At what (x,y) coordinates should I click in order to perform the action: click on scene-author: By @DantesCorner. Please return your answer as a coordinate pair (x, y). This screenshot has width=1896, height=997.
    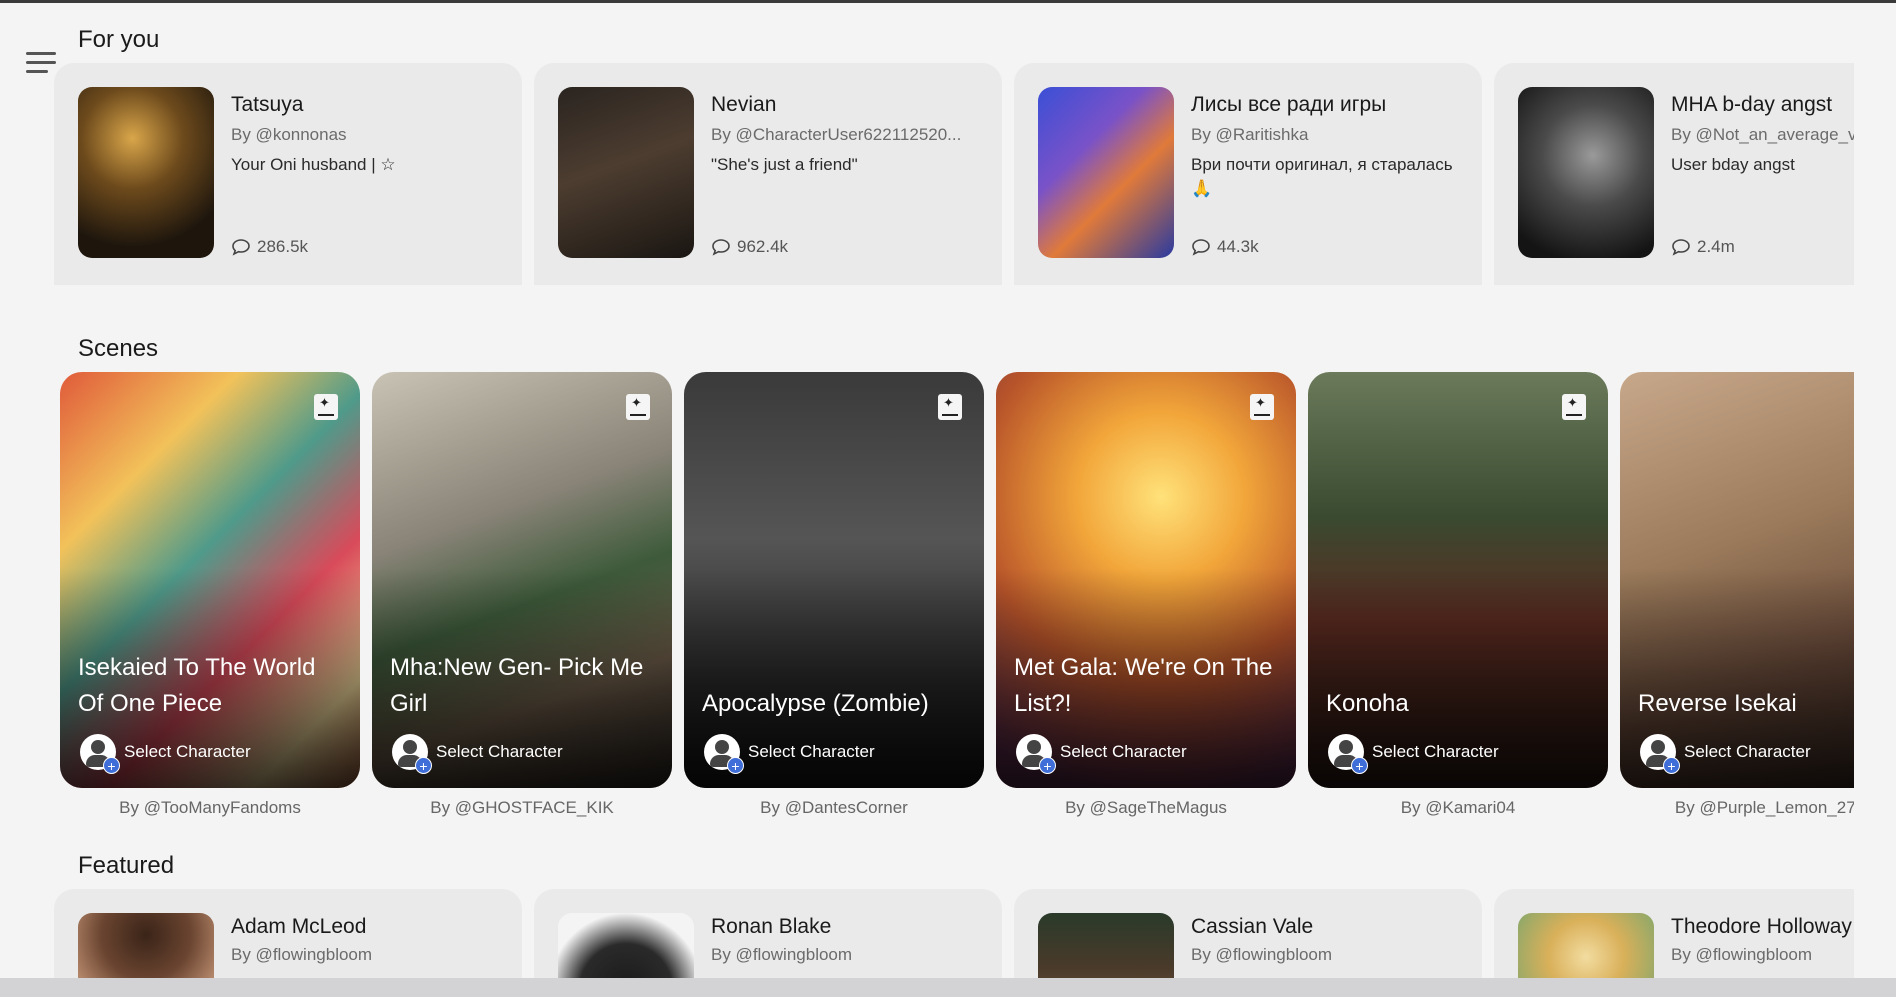
    Looking at the image, I should click on (834, 808).